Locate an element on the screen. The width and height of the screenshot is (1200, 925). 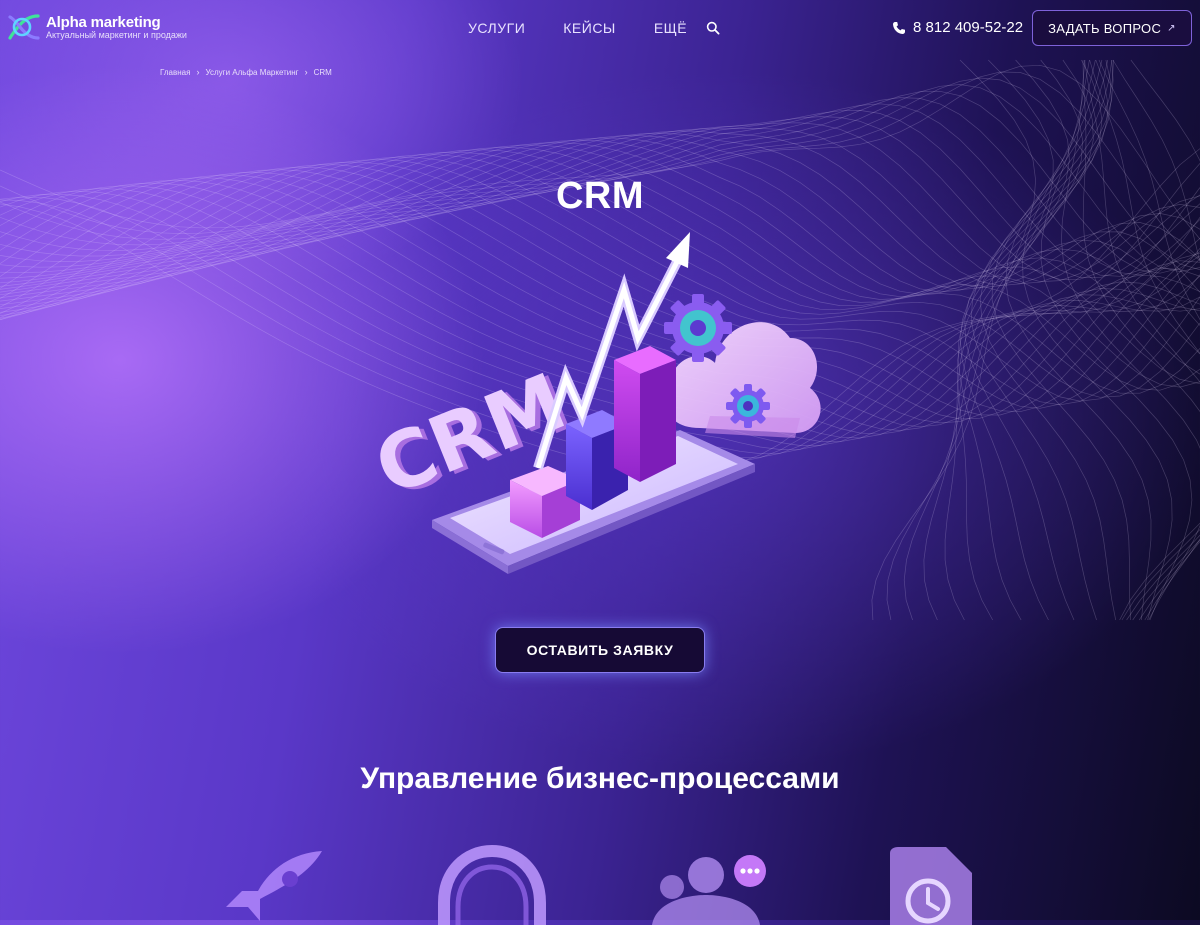
search-icon is located at coordinates (713, 28).